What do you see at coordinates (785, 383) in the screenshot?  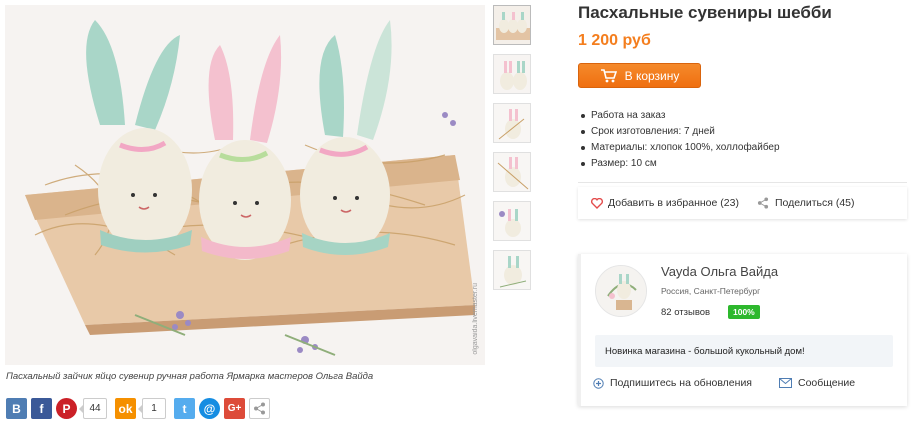 I see `envelope-icon` at bounding box center [785, 383].